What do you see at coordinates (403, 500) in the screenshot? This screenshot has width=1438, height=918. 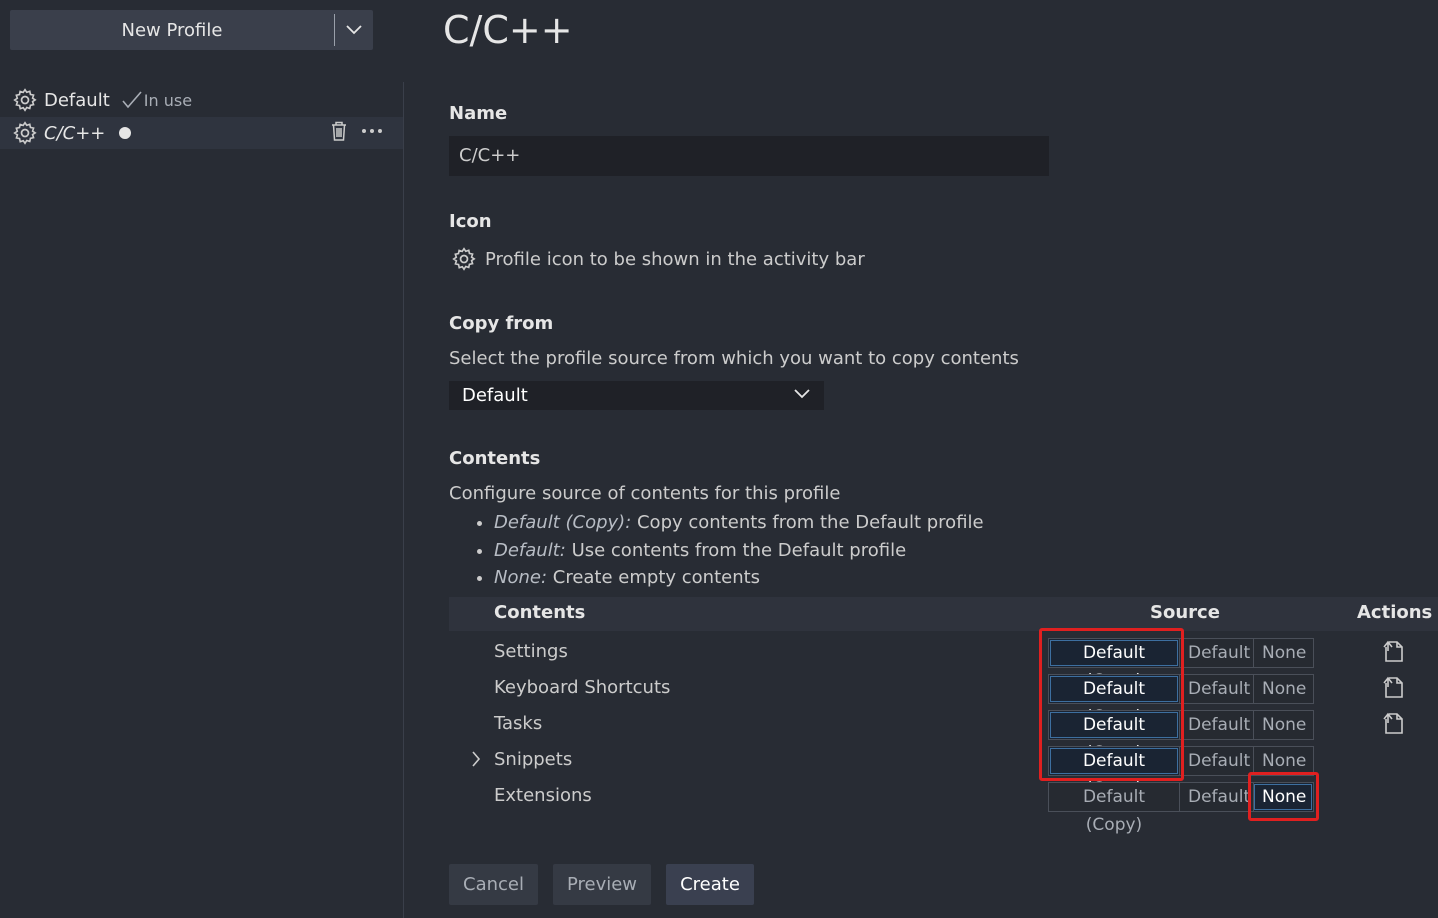 I see `sidebar-divider` at bounding box center [403, 500].